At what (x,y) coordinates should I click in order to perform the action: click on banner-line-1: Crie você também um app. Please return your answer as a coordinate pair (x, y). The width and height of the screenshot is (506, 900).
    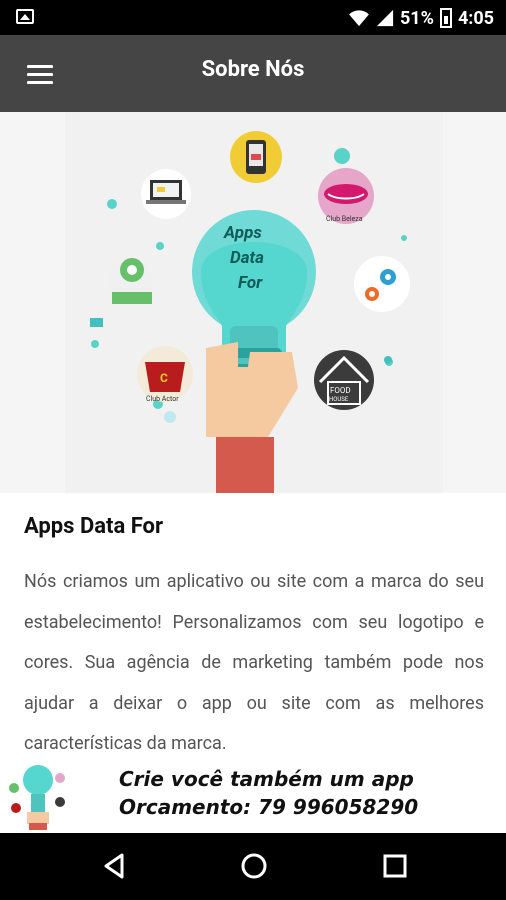
    Looking at the image, I should click on (266, 779).